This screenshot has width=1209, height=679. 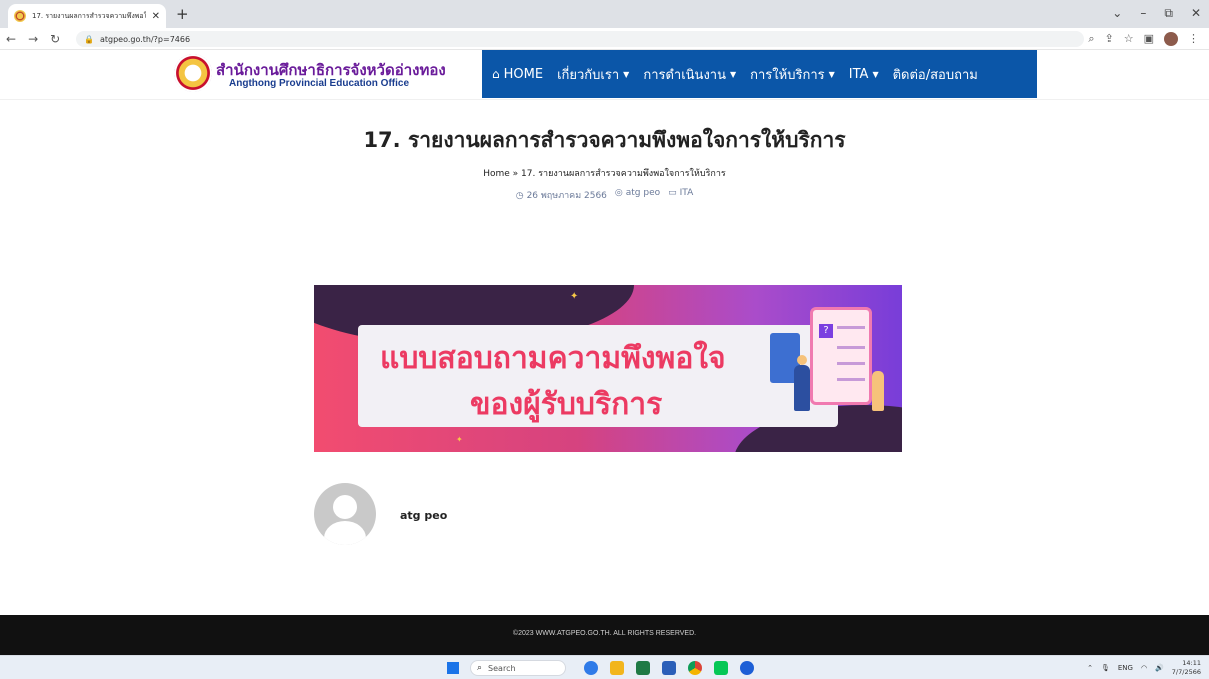 I want to click on post-date: ◷ 26 พฤษภาคม 2566, so click(x=561, y=195).